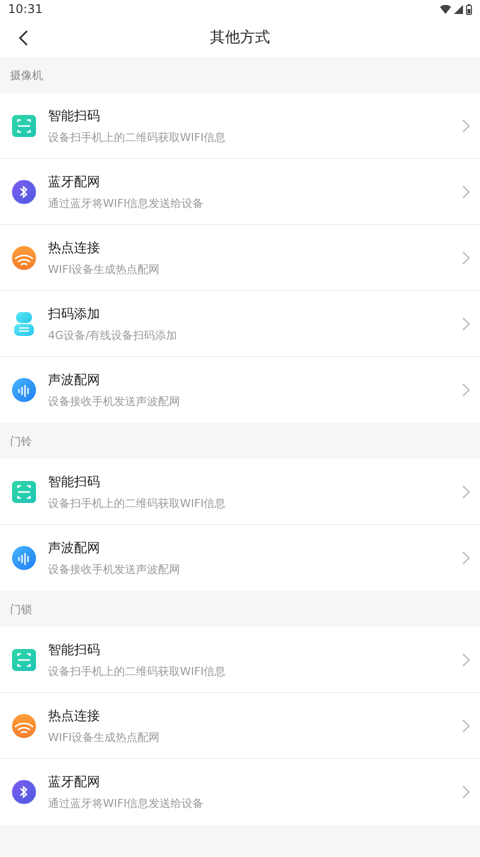 The width and height of the screenshot is (480, 857). I want to click on section-header: 门铃, so click(21, 441).